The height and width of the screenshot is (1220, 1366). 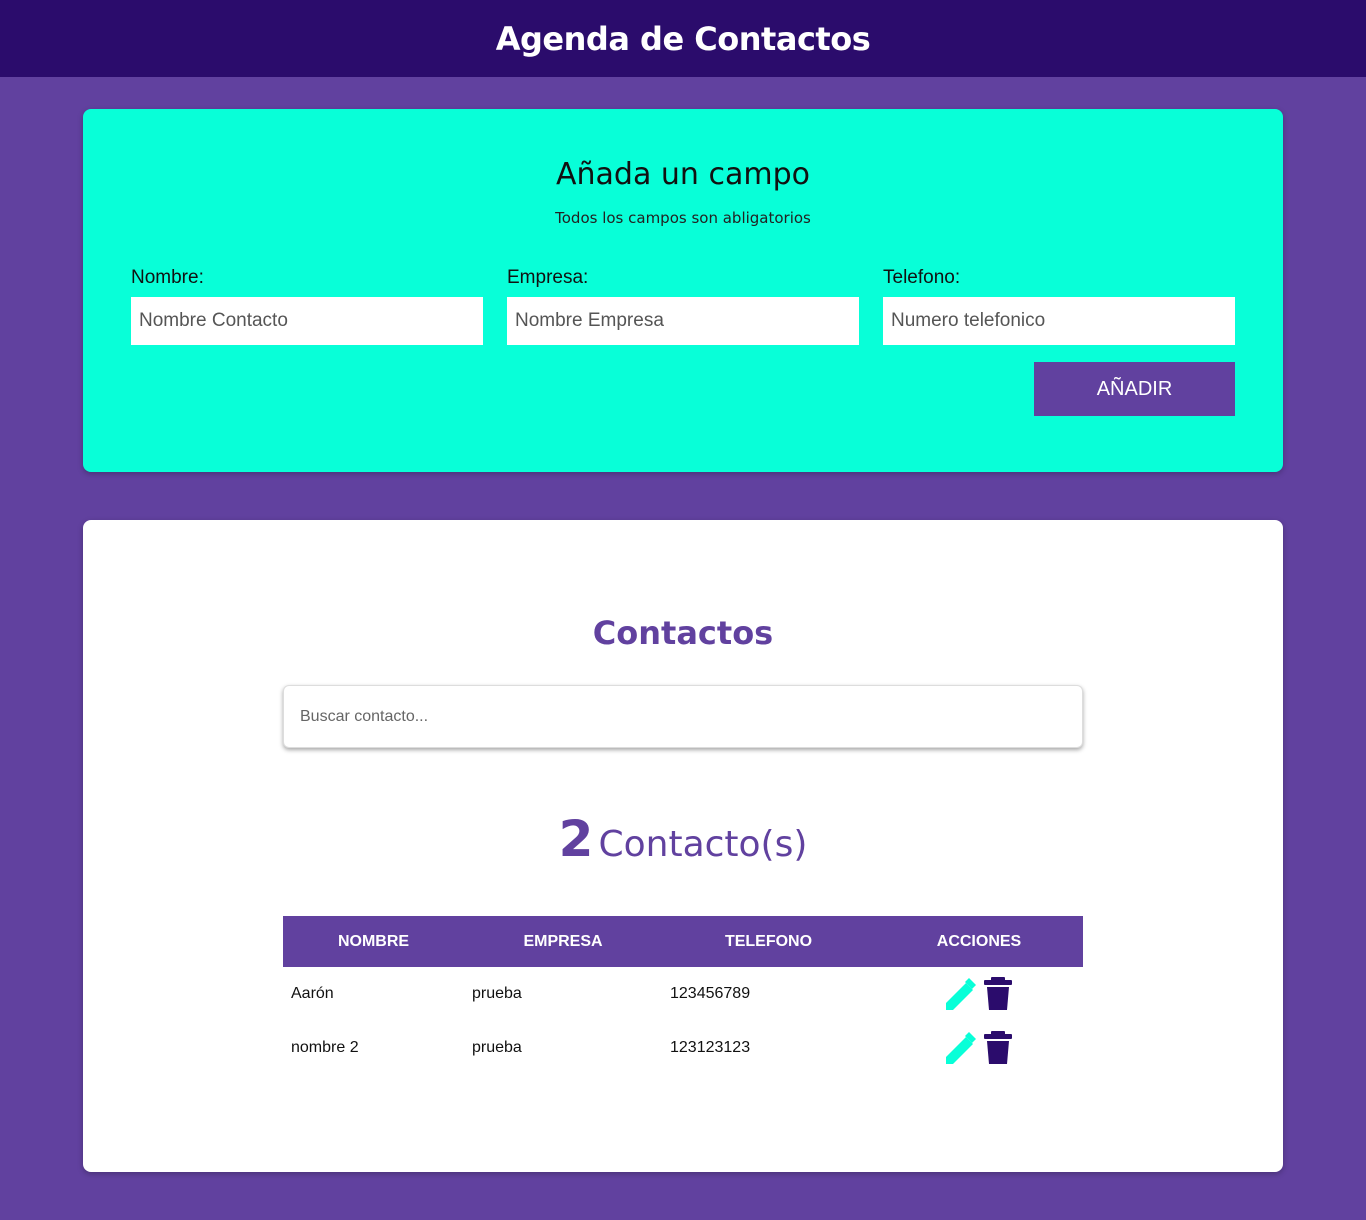 What do you see at coordinates (373, 941) in the screenshot?
I see `header-nombre: NOMBRE` at bounding box center [373, 941].